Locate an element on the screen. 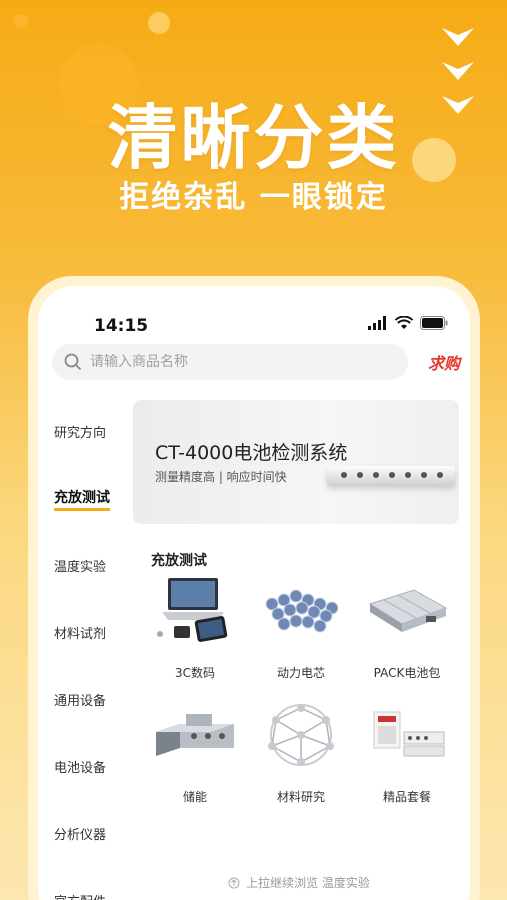 The image size is (507, 900). category-label: 动力电芯 is located at coordinates (300, 673).